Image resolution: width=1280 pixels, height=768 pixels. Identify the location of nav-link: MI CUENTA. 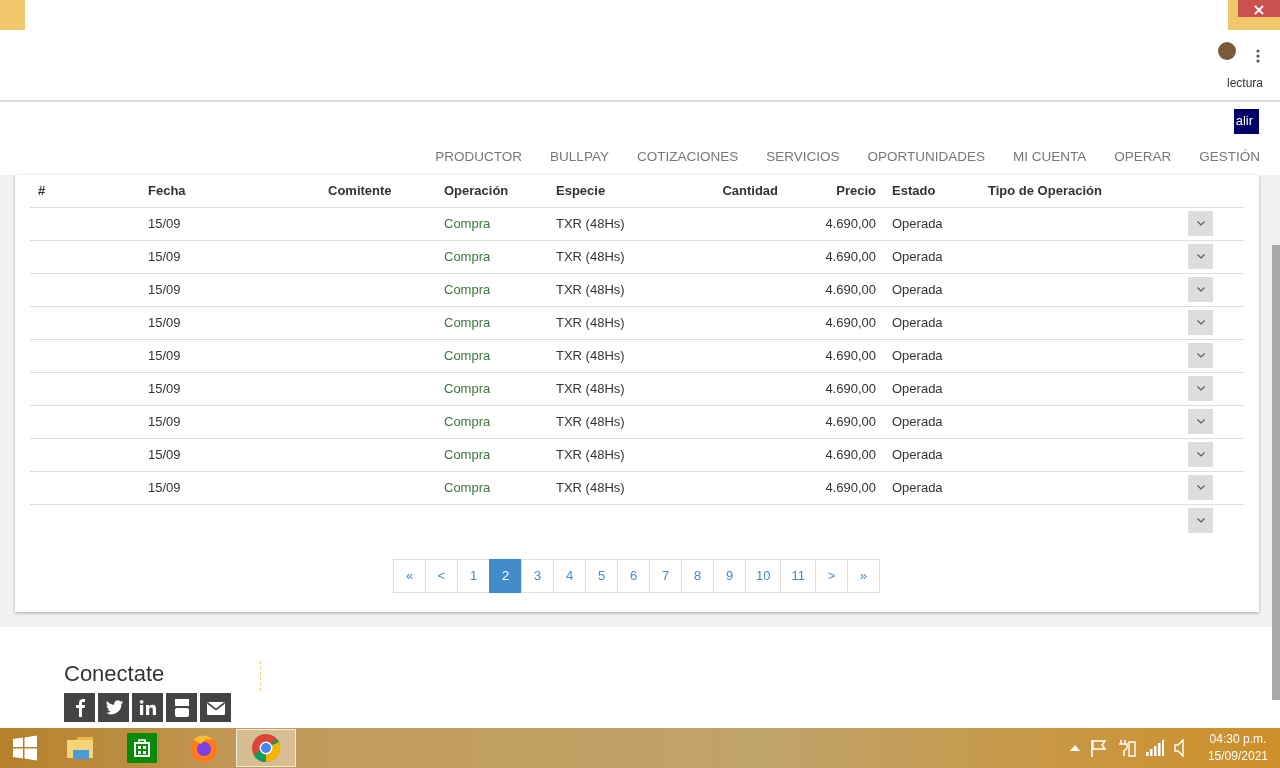
(1049, 157).